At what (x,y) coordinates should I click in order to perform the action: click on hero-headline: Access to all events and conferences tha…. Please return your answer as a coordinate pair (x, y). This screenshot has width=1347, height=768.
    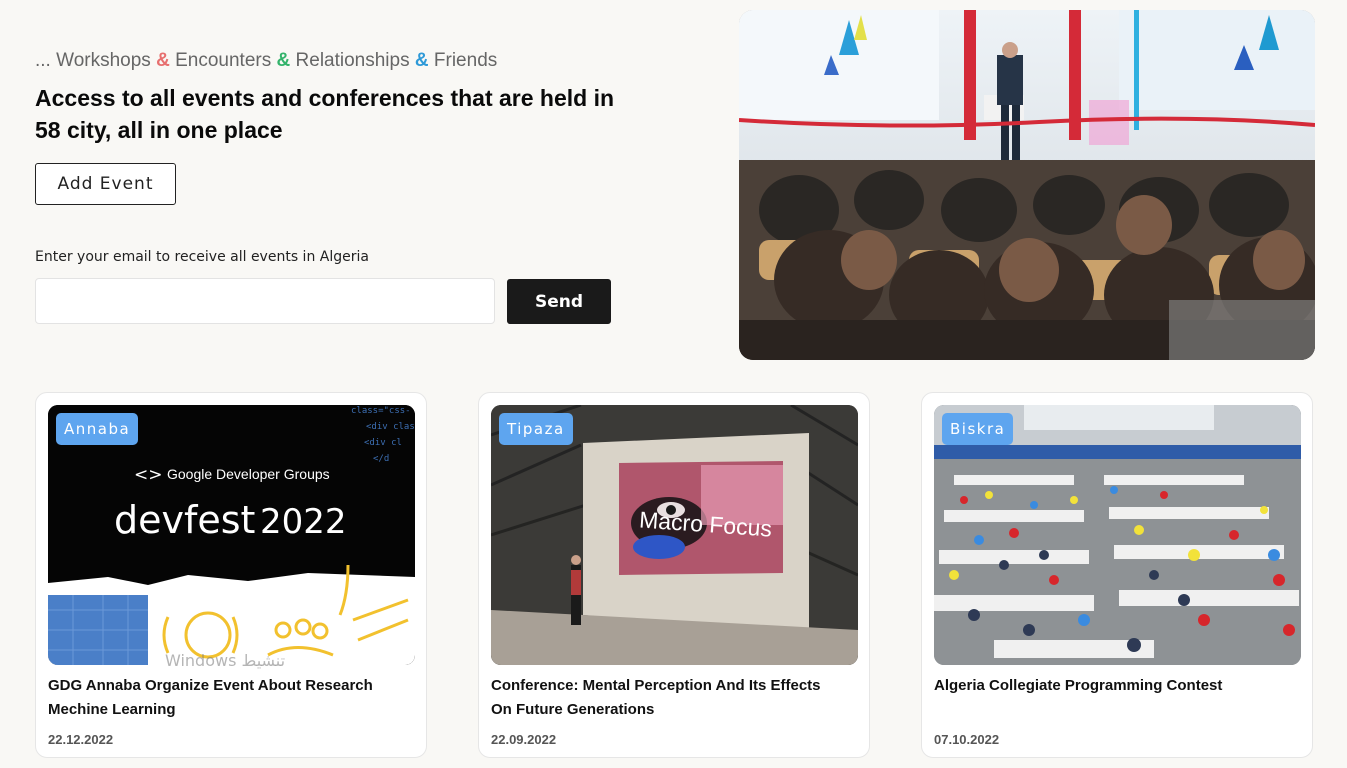
    Looking at the image, I should click on (325, 114).